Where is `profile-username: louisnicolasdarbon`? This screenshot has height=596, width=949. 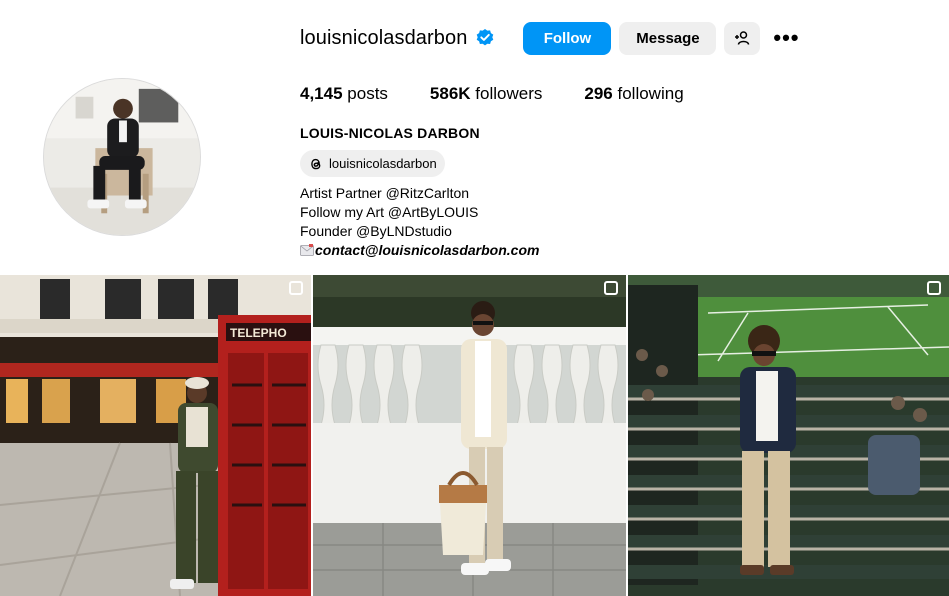 profile-username: louisnicolasdarbon is located at coordinates (384, 37).